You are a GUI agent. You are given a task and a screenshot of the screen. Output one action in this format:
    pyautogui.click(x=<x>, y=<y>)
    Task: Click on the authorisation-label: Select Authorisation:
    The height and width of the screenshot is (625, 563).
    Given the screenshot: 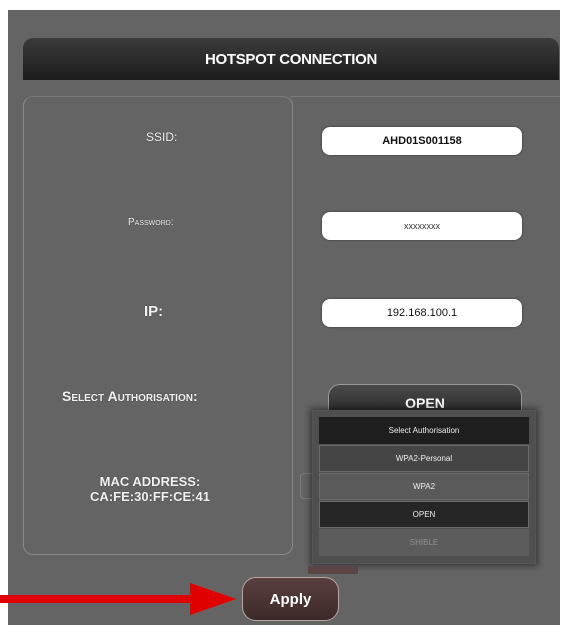 What is the action you would take?
    pyautogui.click(x=130, y=396)
    